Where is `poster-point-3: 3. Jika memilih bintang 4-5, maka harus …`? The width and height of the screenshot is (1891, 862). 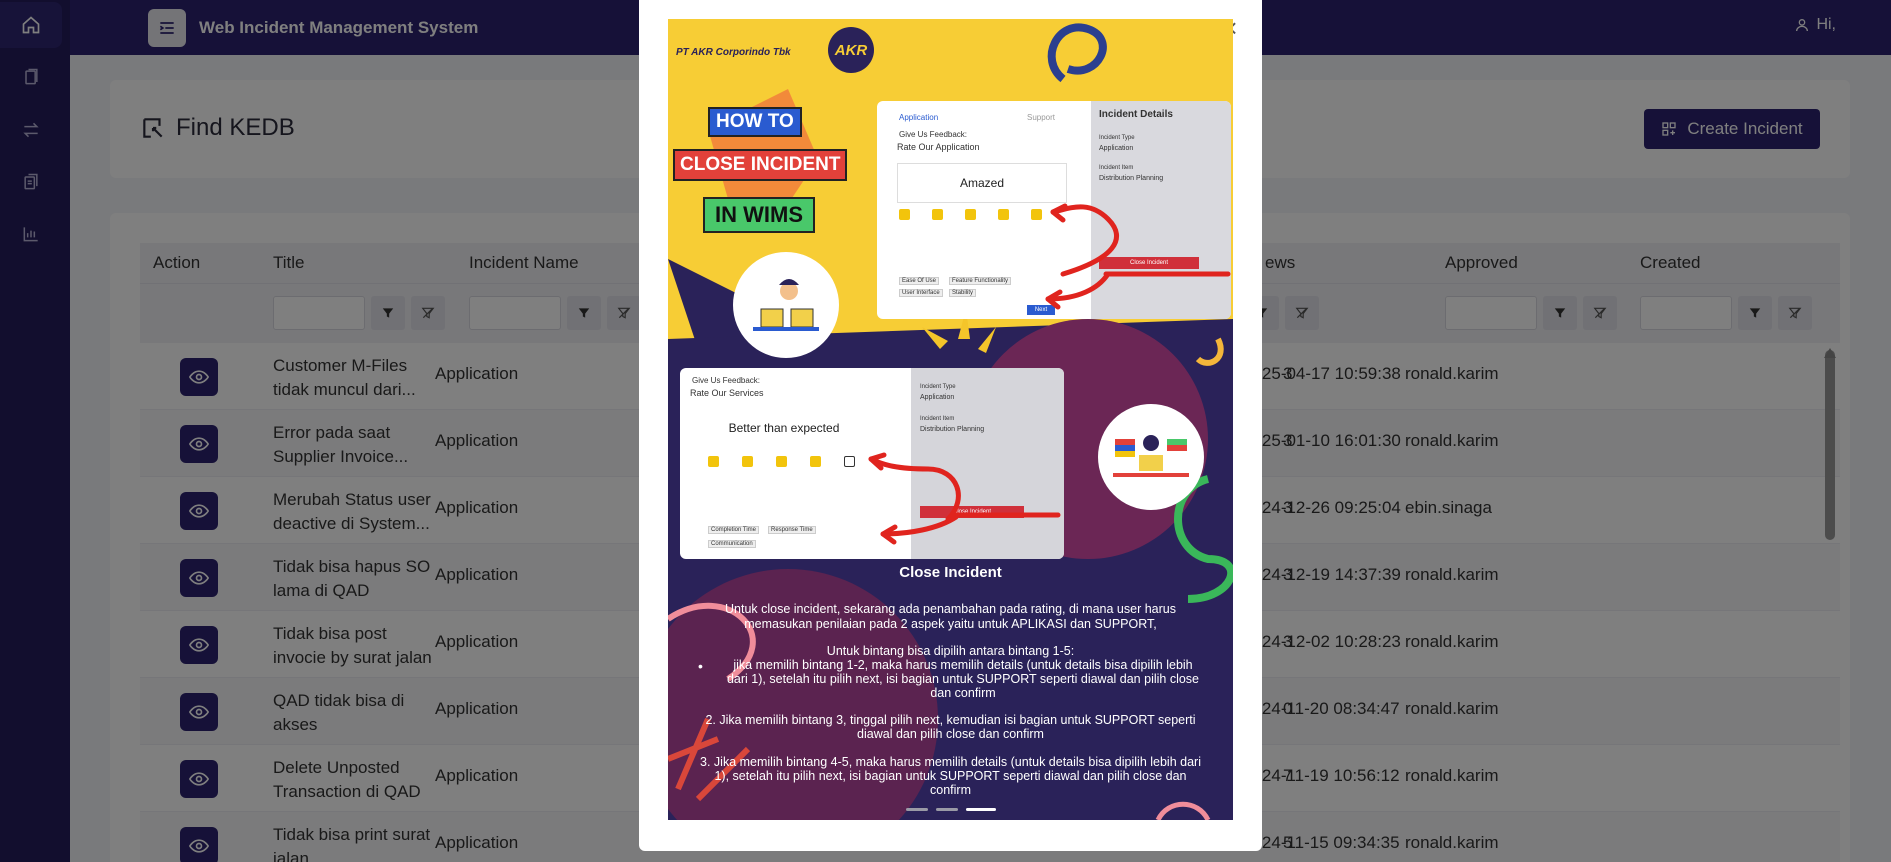 poster-point-3: 3. Jika memilih bintang 4-5, maka harus … is located at coordinates (950, 776).